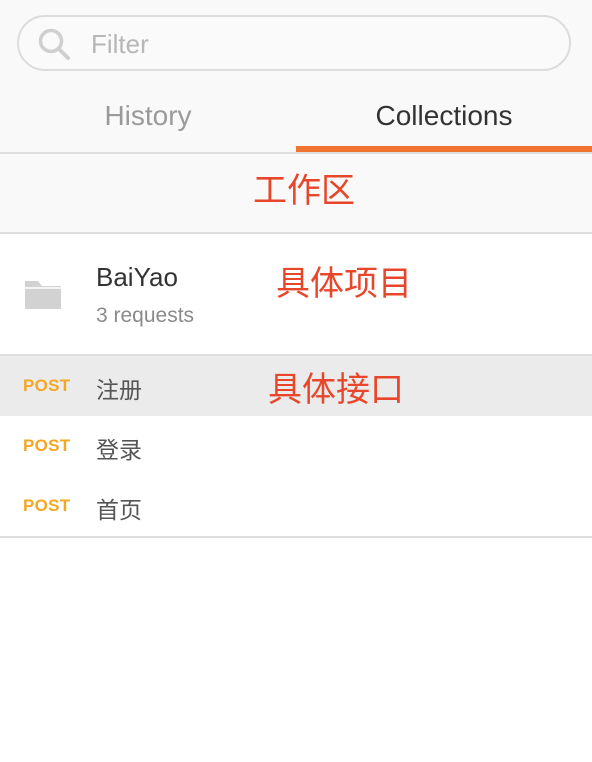 This screenshot has width=592, height=762. Describe the element at coordinates (148, 123) in the screenshot. I see `tab-history: History` at that location.